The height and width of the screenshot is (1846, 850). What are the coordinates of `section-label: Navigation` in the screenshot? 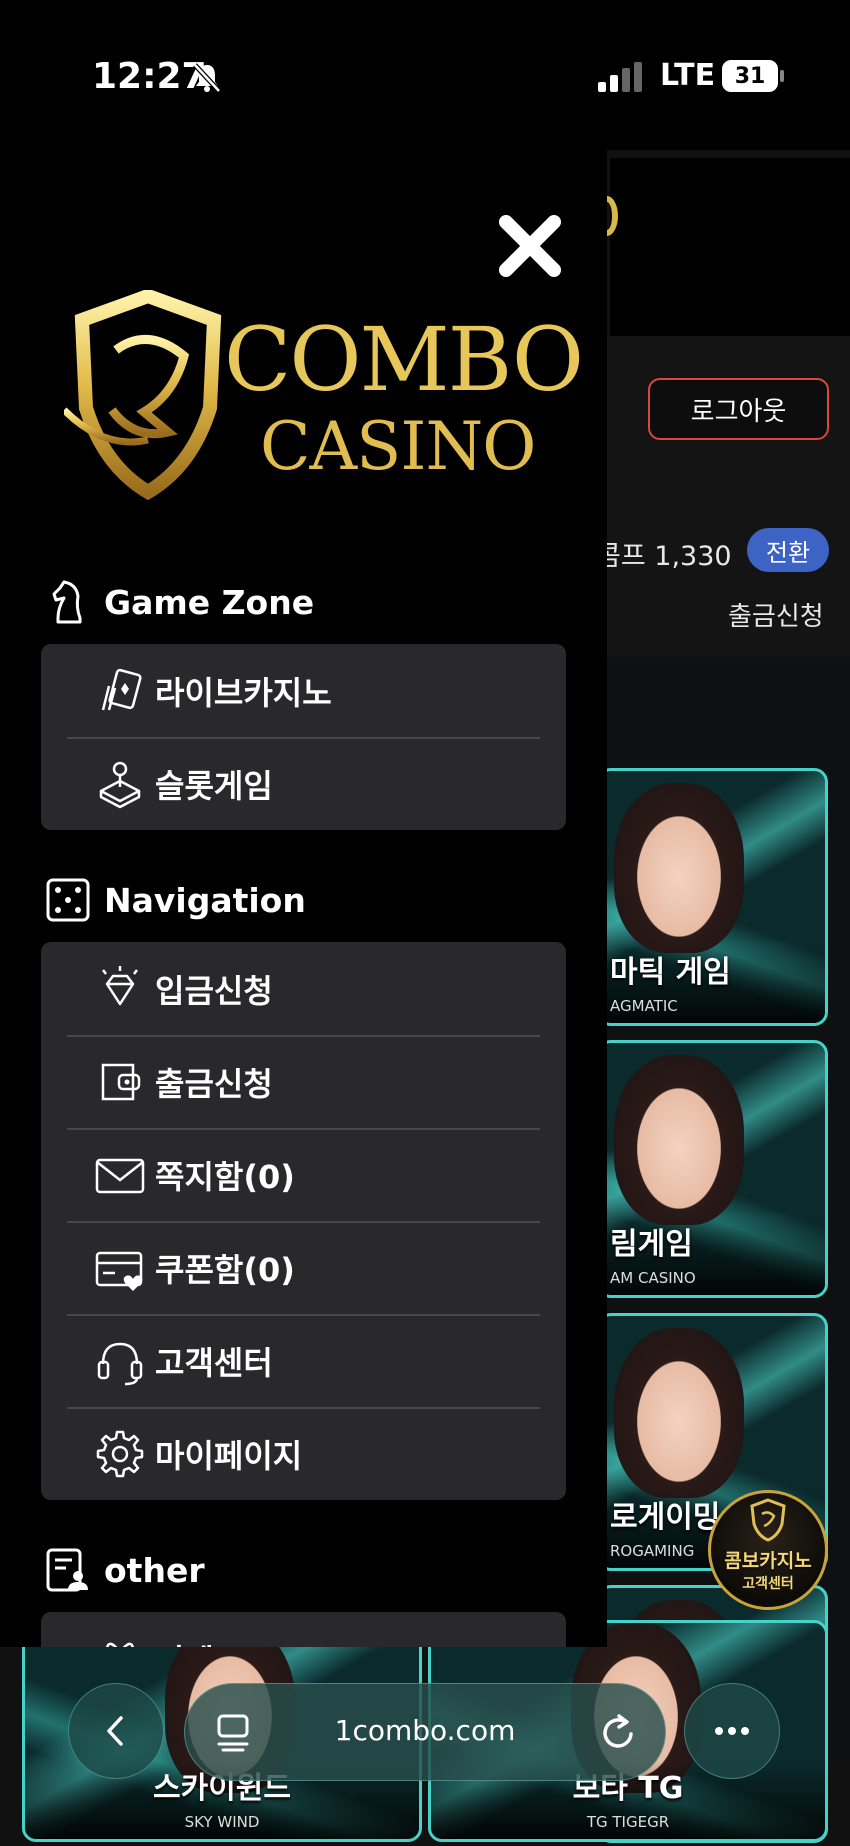 It's located at (205, 900).